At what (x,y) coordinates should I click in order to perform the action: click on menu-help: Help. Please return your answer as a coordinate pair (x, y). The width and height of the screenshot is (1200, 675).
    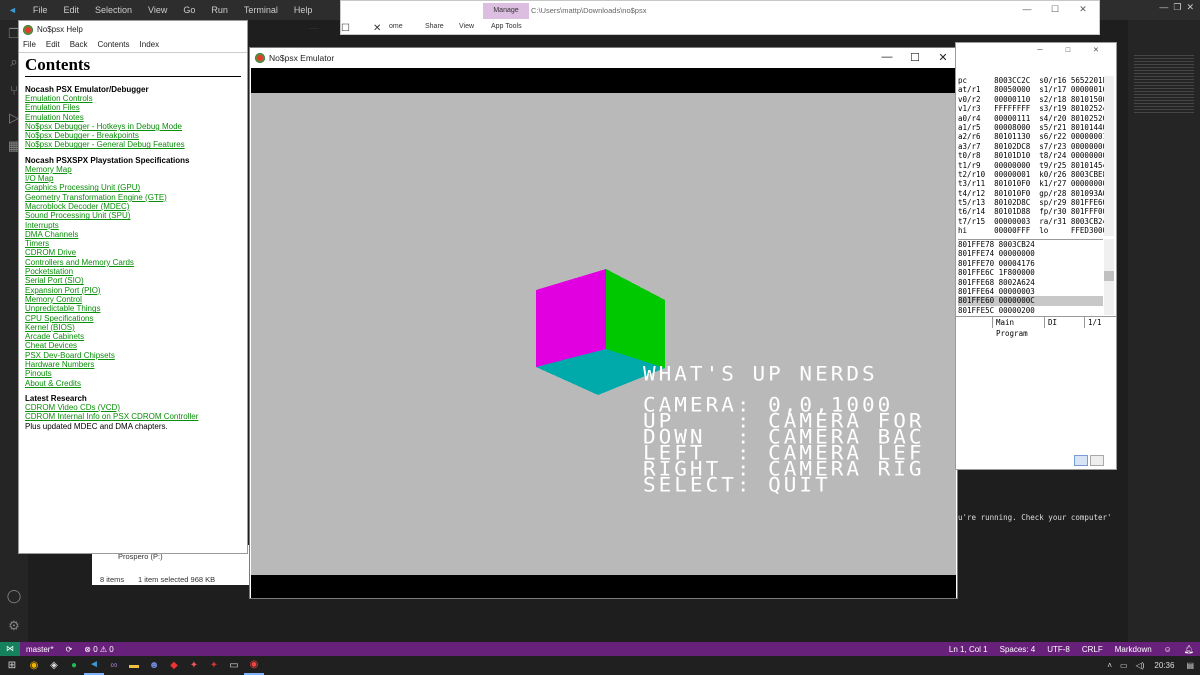
    Looking at the image, I should click on (303, 10).